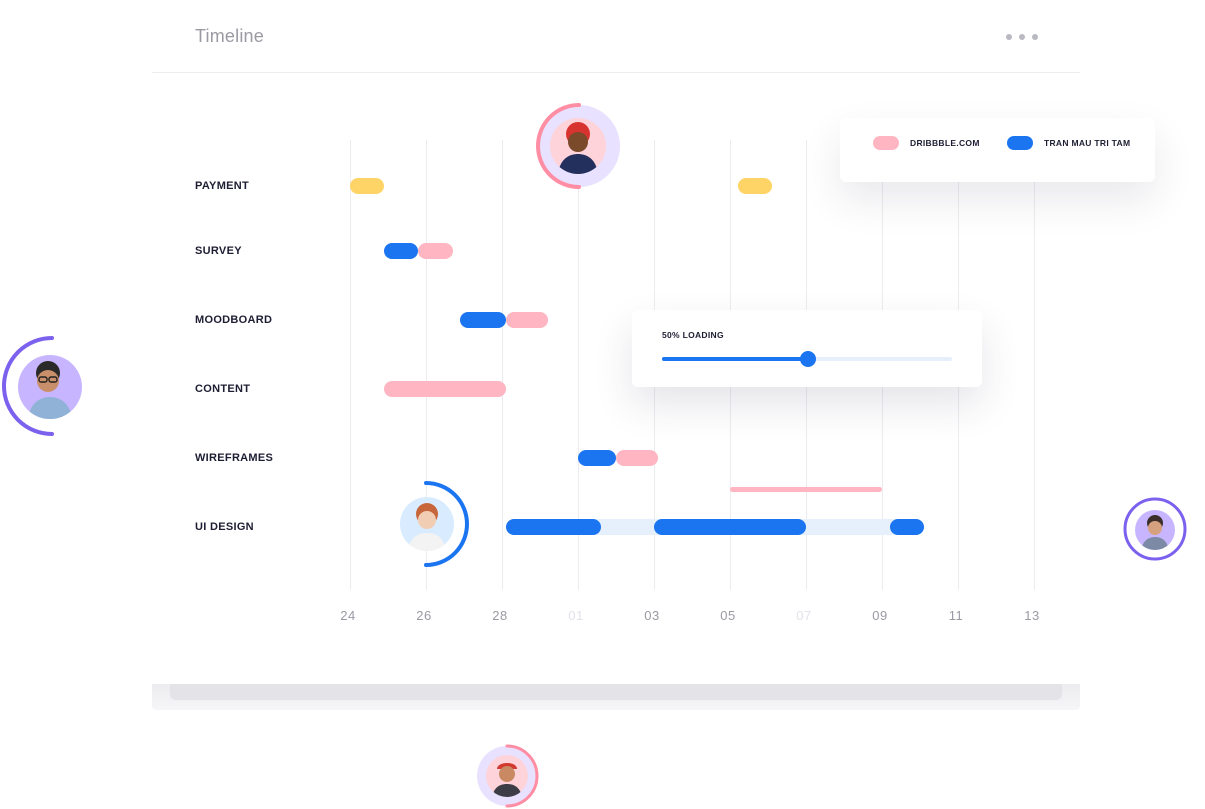 The image size is (1205, 809). Describe the element at coordinates (229, 36) in the screenshot. I see `page-title: Timeline` at that location.